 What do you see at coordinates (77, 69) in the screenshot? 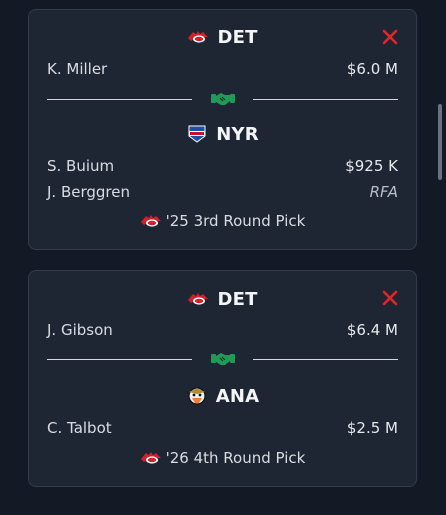
I see `player-name: K. Miller` at bounding box center [77, 69].